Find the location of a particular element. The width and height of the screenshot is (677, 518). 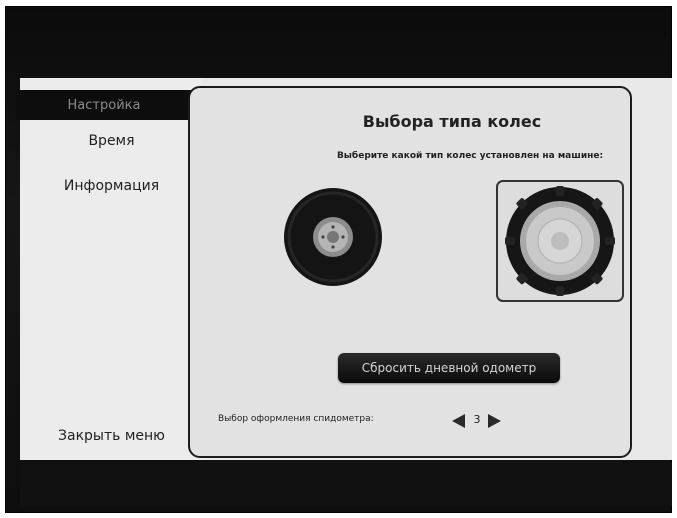

arrow-left-icon is located at coordinates (458, 421).